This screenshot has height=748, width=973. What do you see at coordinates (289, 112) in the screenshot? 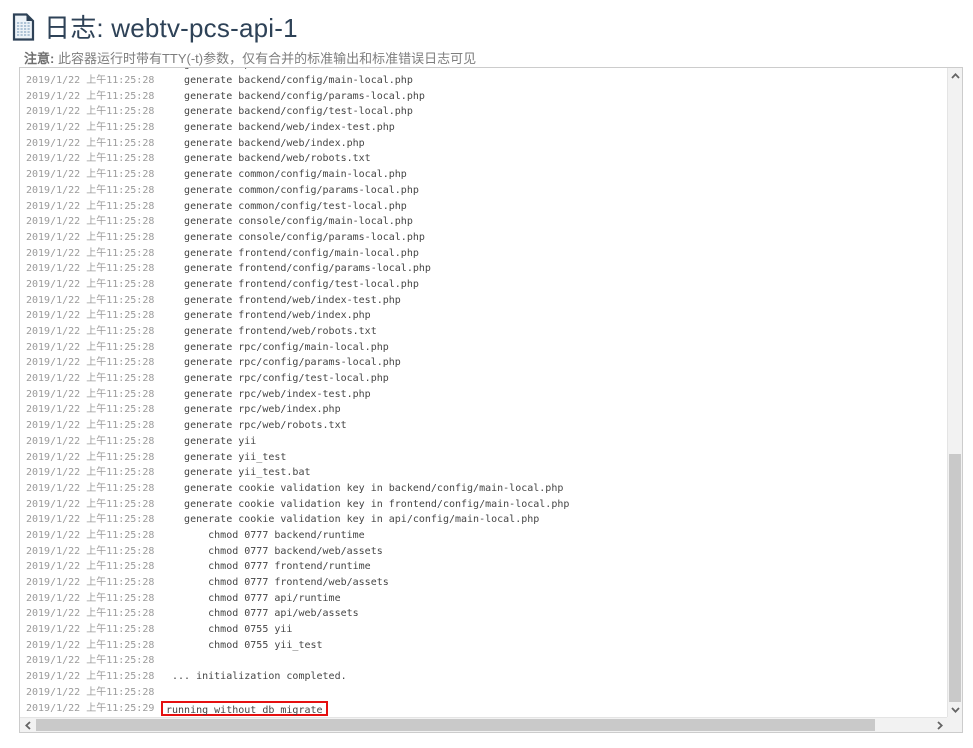
I see `log-message: generate backend/config/test-local.php` at bounding box center [289, 112].